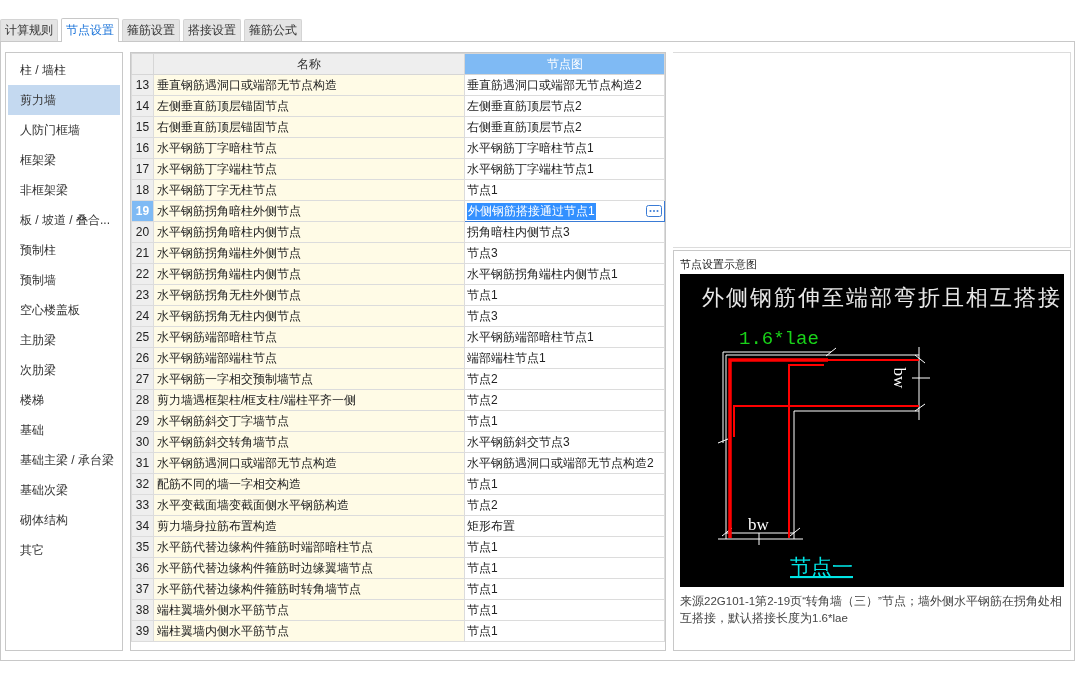  Describe the element at coordinates (212, 30) in the screenshot. I see `tab: 搭接设置` at that location.